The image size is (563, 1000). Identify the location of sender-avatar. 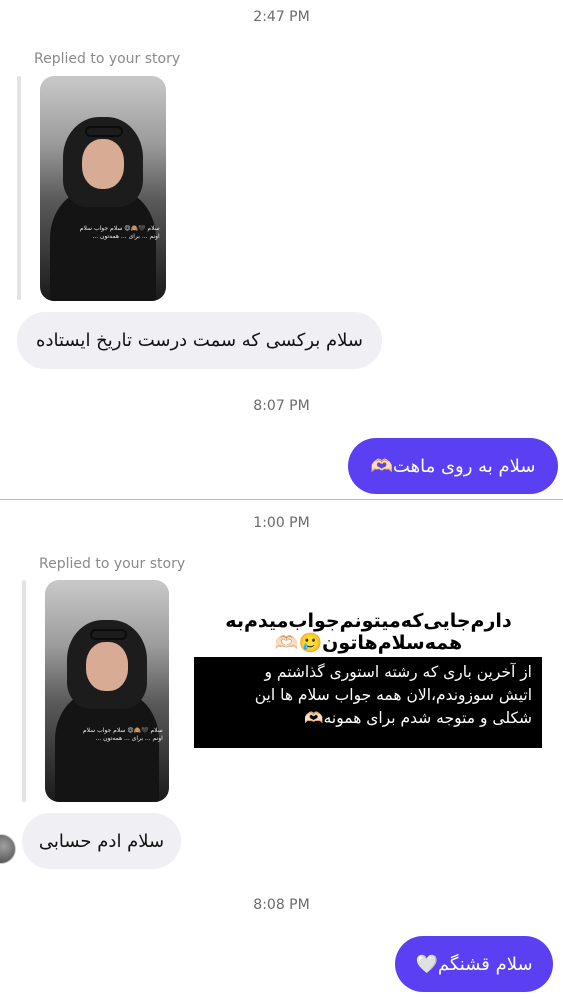
(8, 849).